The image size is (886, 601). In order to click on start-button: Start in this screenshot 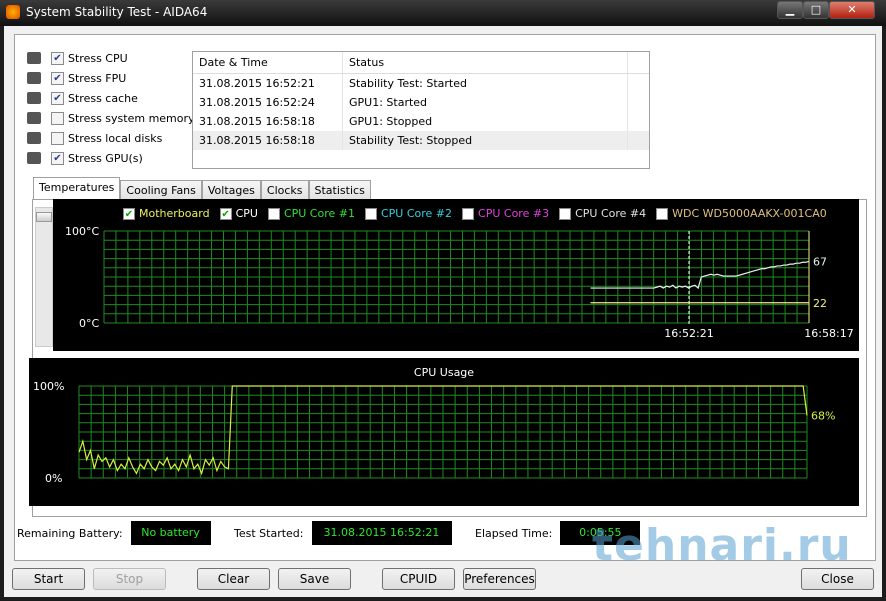, I will do `click(48, 579)`.